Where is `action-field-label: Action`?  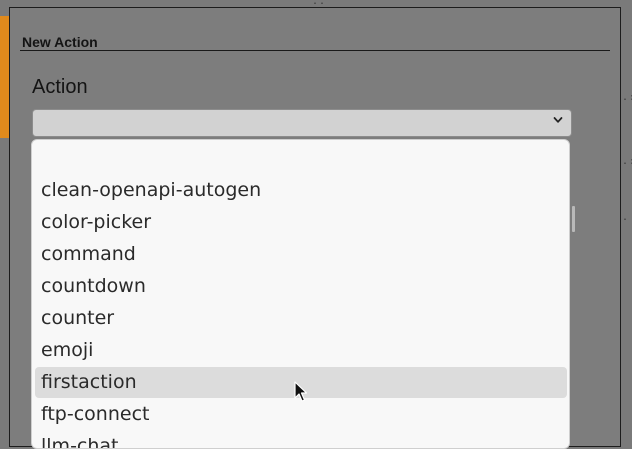
action-field-label: Action is located at coordinates (60, 87).